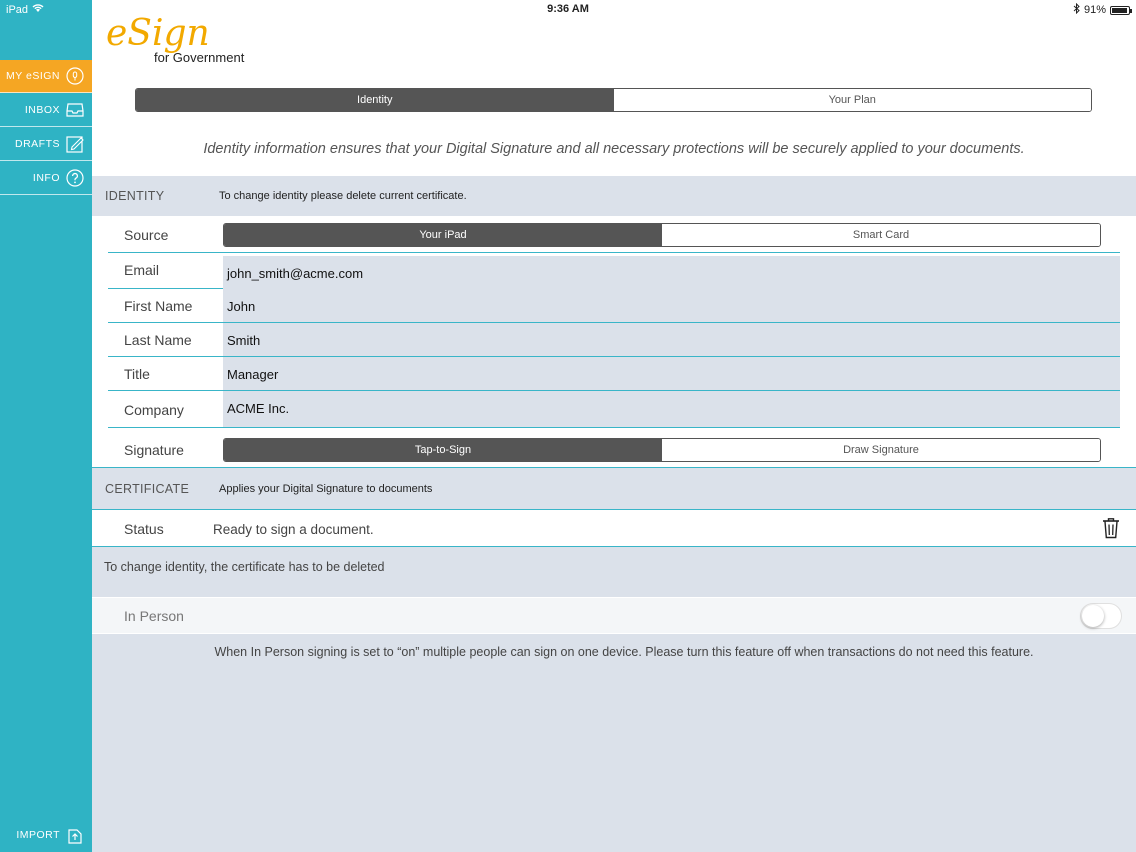  I want to click on esign-logo: eSign for Government, so click(175, 39).